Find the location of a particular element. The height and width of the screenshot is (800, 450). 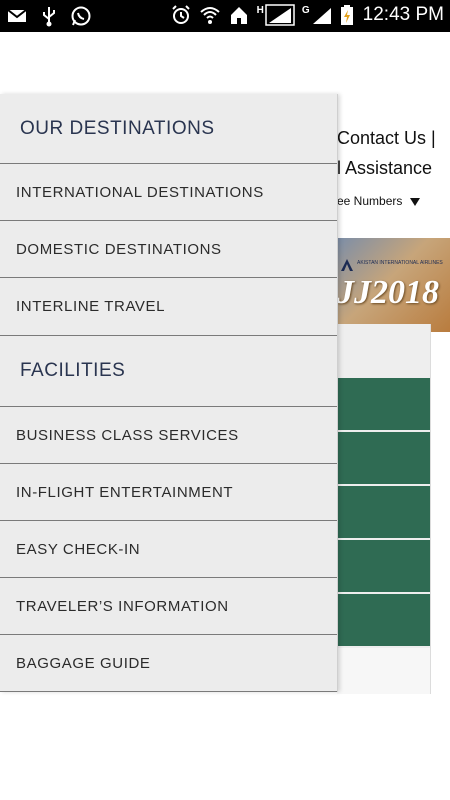

menu-item-domestic-destinations: DOMESTIC DESTINATIONS is located at coordinates (168, 249).